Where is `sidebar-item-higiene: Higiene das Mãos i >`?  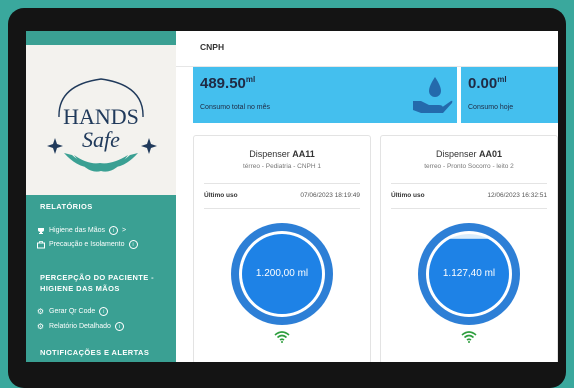 sidebar-item-higiene: Higiene das Mãos i > is located at coordinates (81, 230).